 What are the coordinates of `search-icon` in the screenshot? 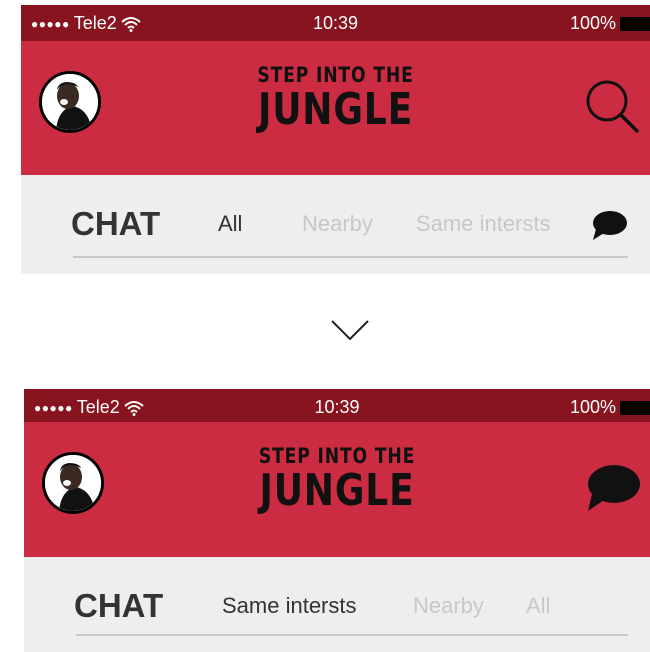 It's located at (612, 106).